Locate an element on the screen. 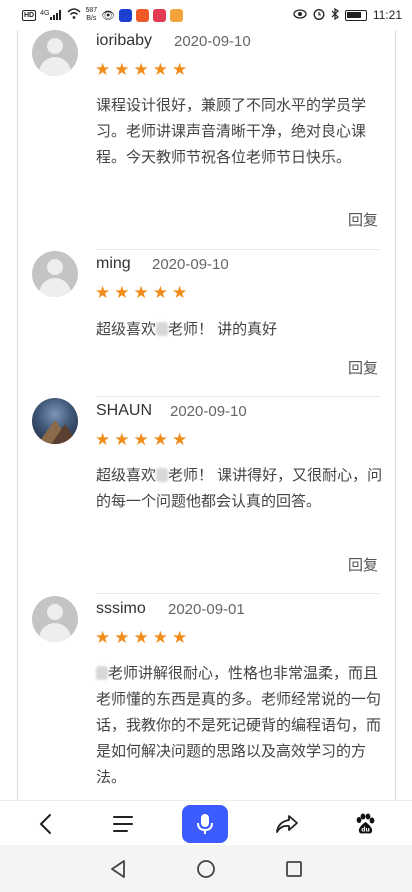 Image resolution: width=412 pixels, height=892 pixels. review-text: 超级喜欢 老师！ 课讲得好，又很耐心，问的每一个问题他都会认真的回答。 is located at coordinates (239, 488).